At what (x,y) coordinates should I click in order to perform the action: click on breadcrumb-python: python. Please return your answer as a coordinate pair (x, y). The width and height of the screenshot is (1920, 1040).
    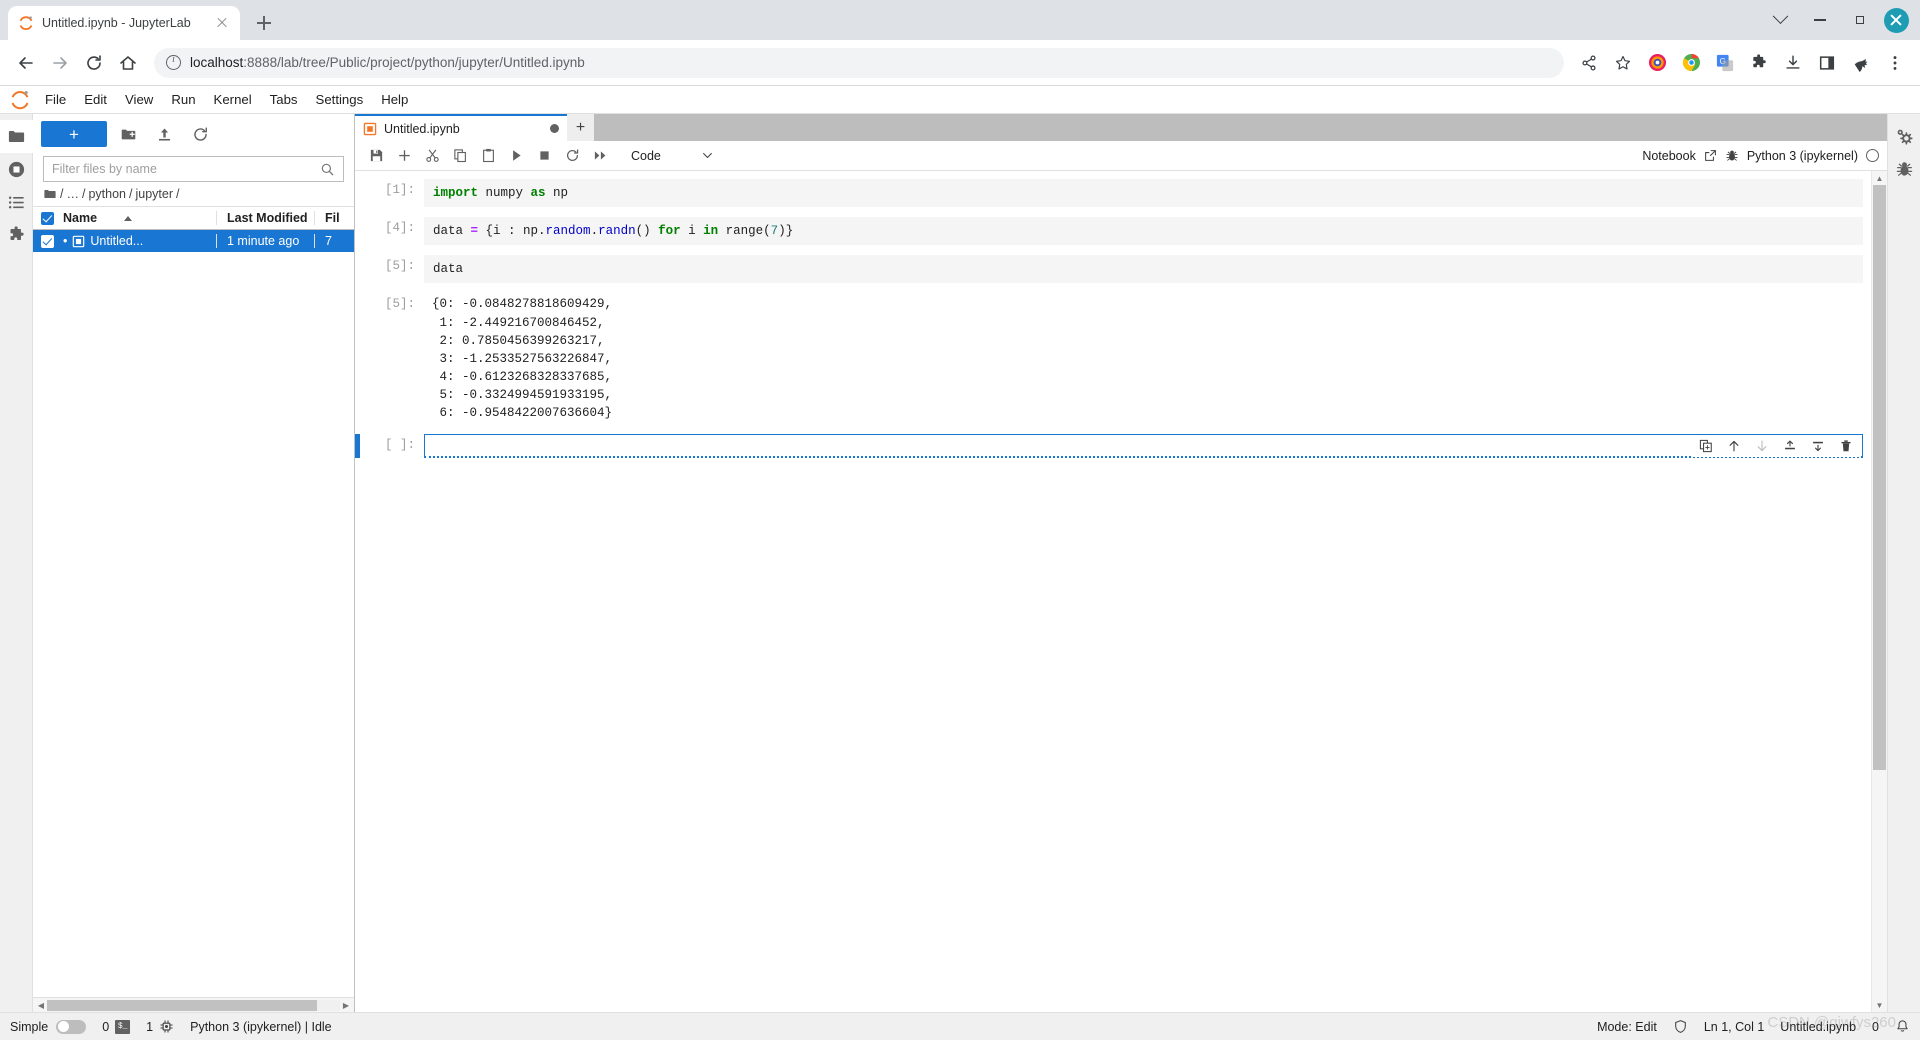
    Looking at the image, I should click on (107, 194).